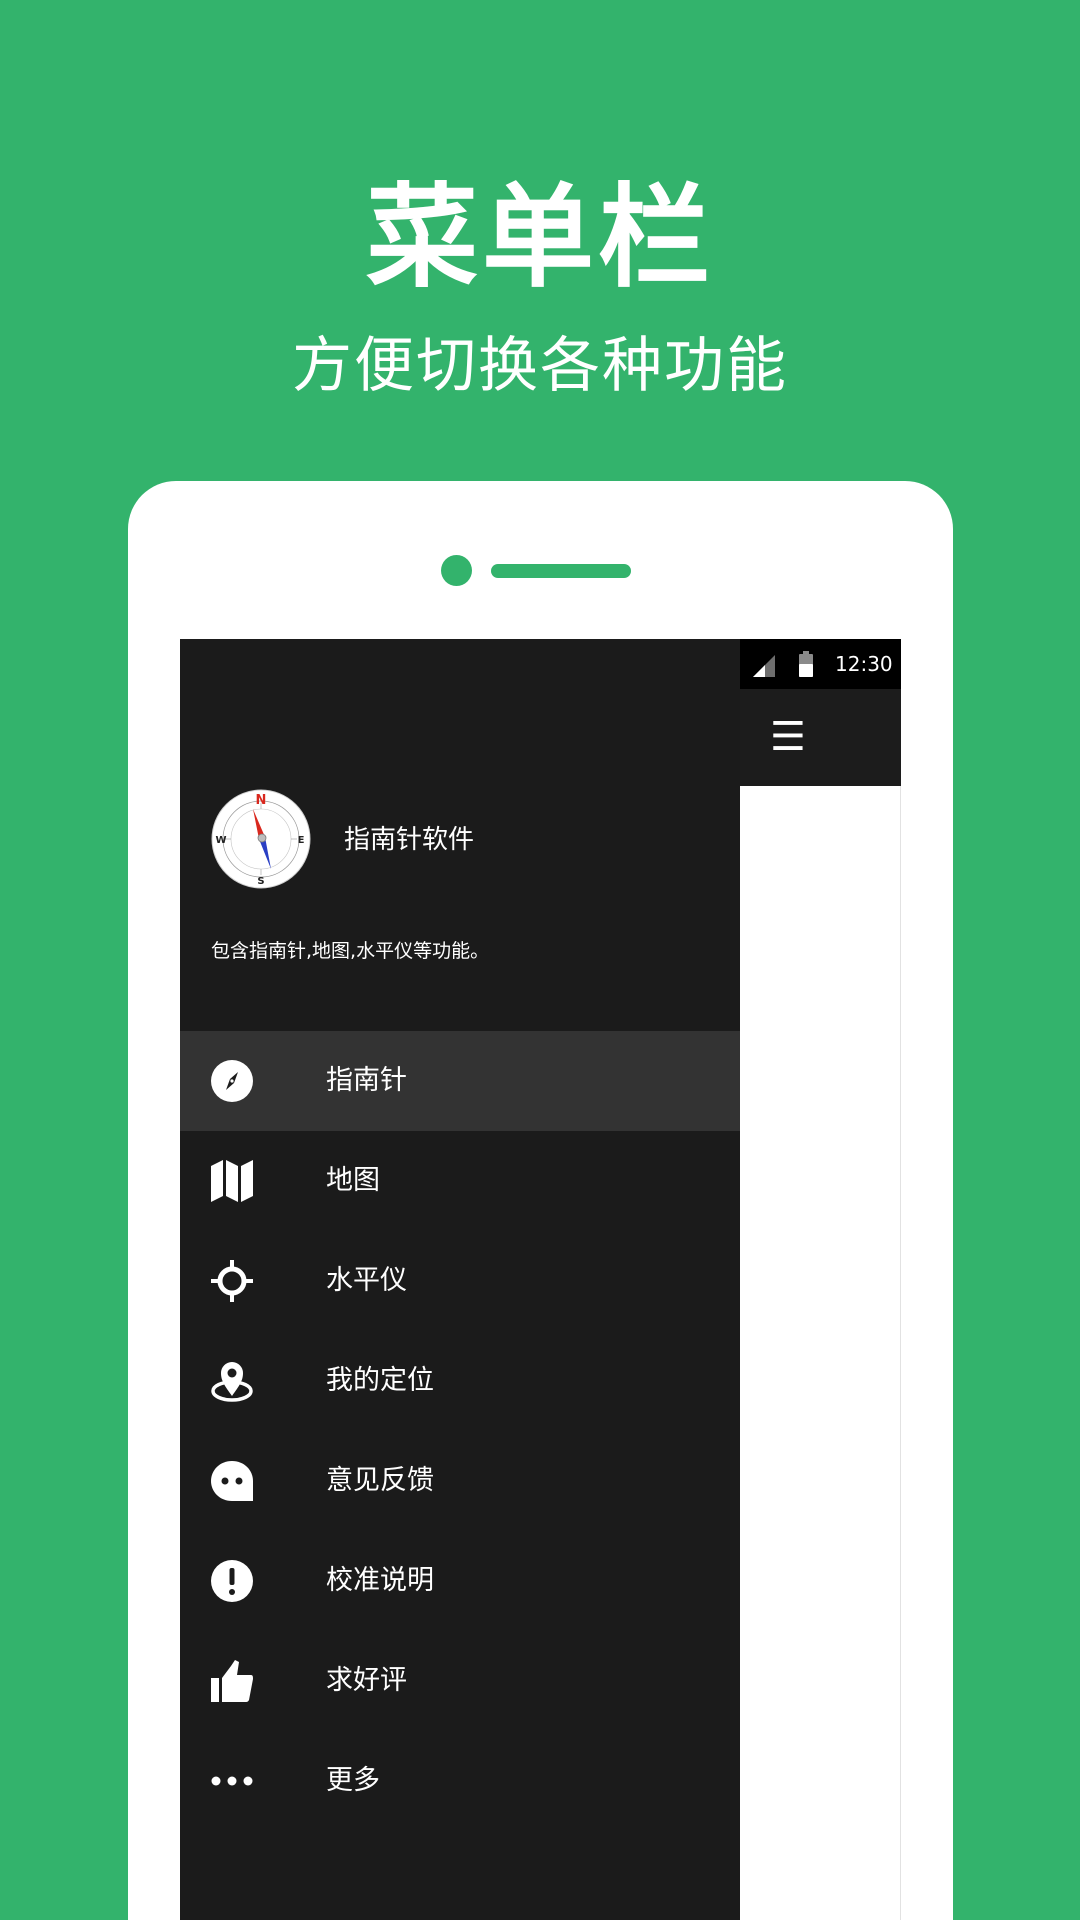  What do you see at coordinates (561, 571) in the screenshot?
I see `phone-speaker` at bounding box center [561, 571].